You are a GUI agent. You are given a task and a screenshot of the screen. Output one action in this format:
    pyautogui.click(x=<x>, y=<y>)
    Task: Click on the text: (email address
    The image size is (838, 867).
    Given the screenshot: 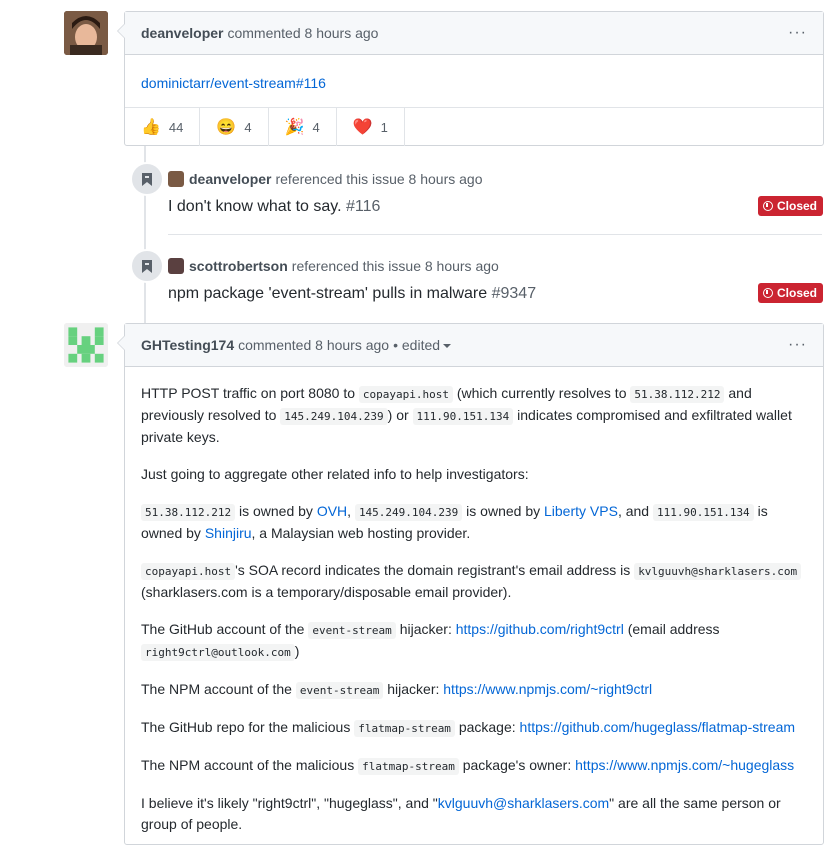 What is the action you would take?
    pyautogui.click(x=671, y=629)
    